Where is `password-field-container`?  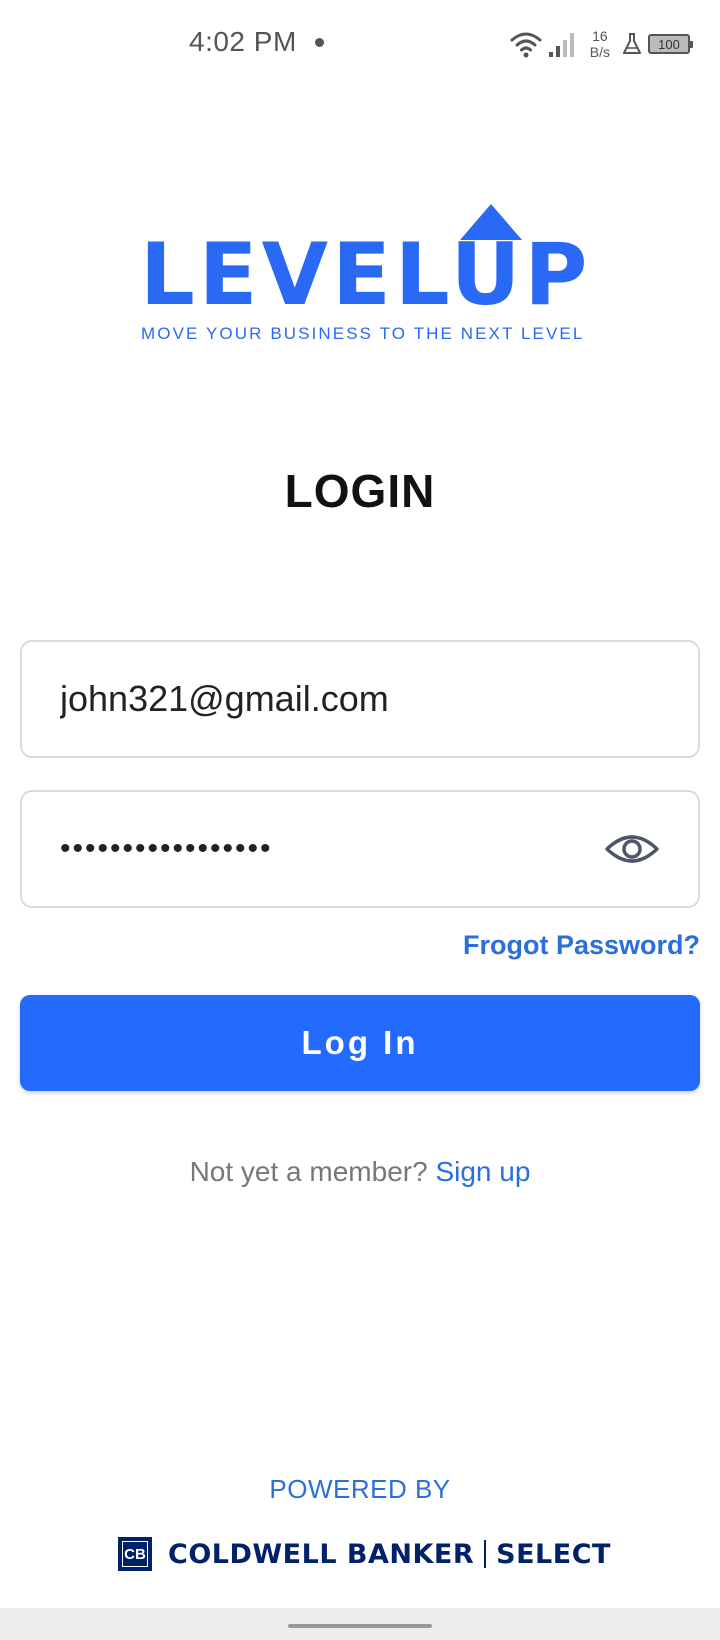 password-field-container is located at coordinates (360, 849).